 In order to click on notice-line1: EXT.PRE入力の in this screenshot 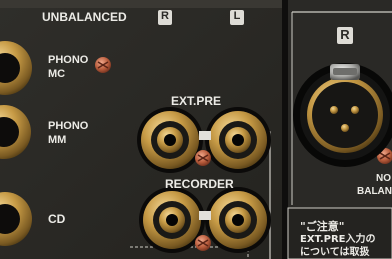, I will do `click(338, 239)`.